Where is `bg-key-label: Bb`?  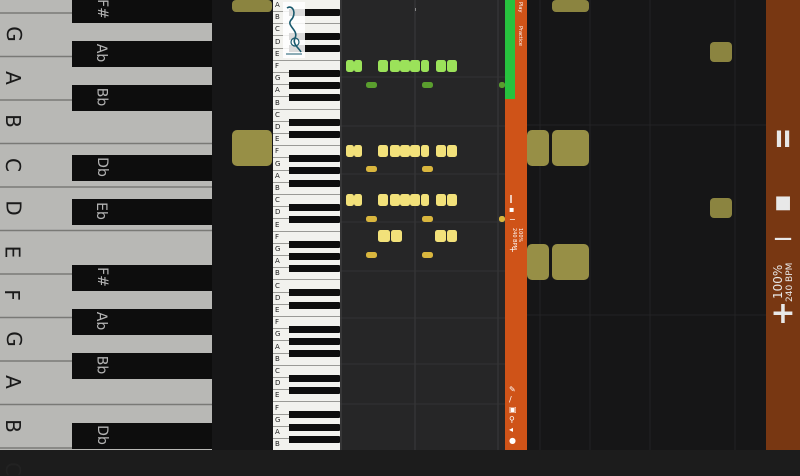 bg-key-label: Bb is located at coordinates (101, 365).